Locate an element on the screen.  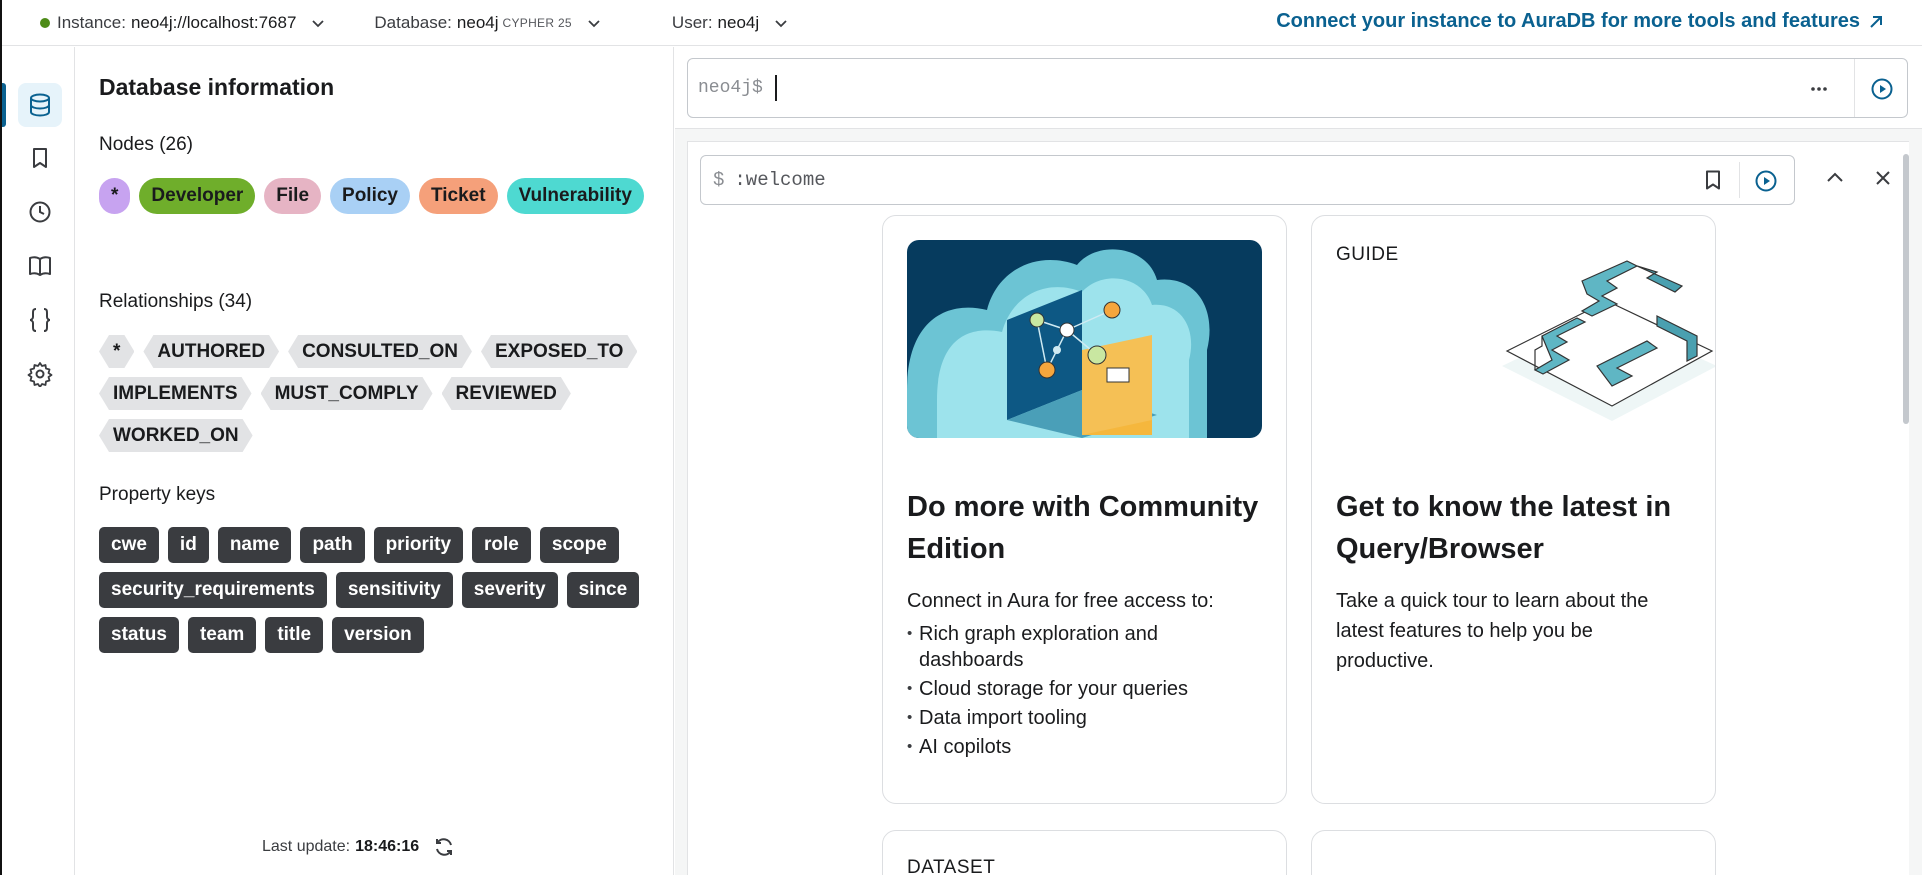
database-selector: Database: neo4j CYPHER 25 is located at coordinates (488, 23).